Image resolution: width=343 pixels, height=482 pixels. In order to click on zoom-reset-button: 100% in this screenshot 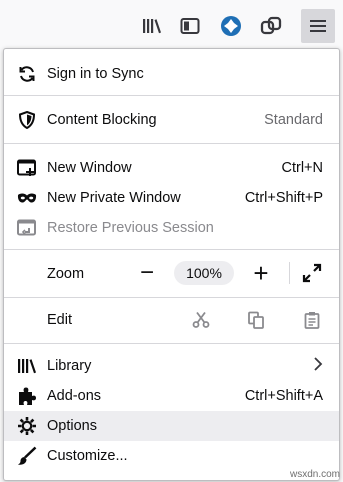, I will do `click(204, 273)`.